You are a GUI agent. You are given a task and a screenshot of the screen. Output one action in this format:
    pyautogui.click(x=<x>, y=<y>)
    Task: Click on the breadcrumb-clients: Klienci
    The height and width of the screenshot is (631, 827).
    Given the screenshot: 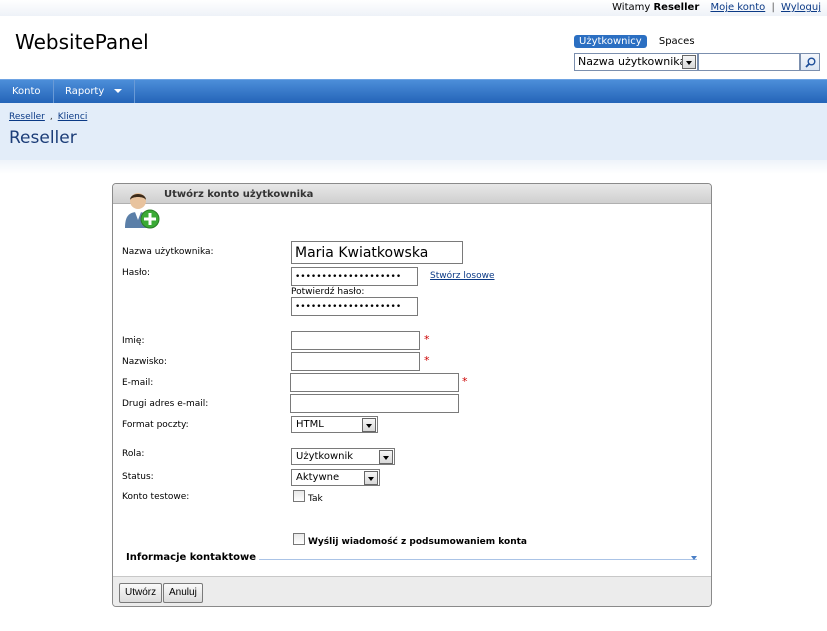 What is the action you would take?
    pyautogui.click(x=73, y=117)
    